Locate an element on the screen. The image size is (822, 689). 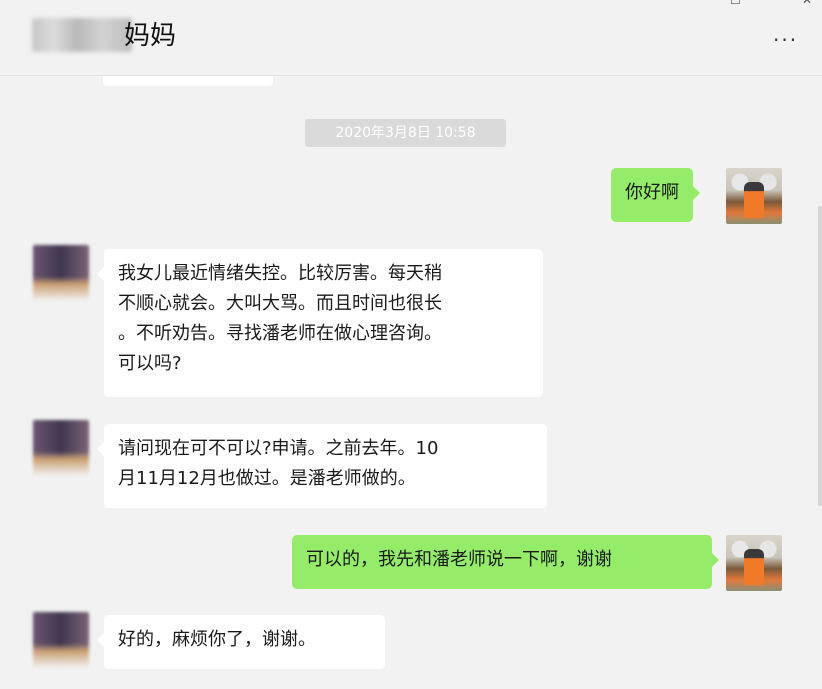
message-text: 可以吗? is located at coordinates (150, 363).